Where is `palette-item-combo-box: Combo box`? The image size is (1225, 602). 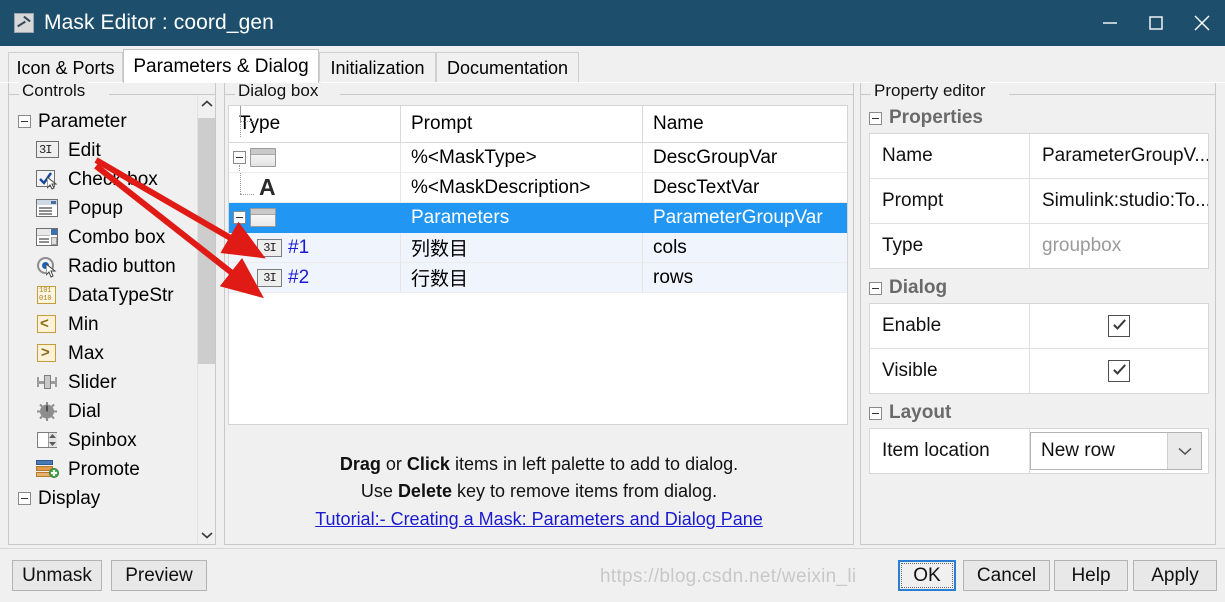
palette-item-combo-box: Combo box is located at coordinates (104, 237).